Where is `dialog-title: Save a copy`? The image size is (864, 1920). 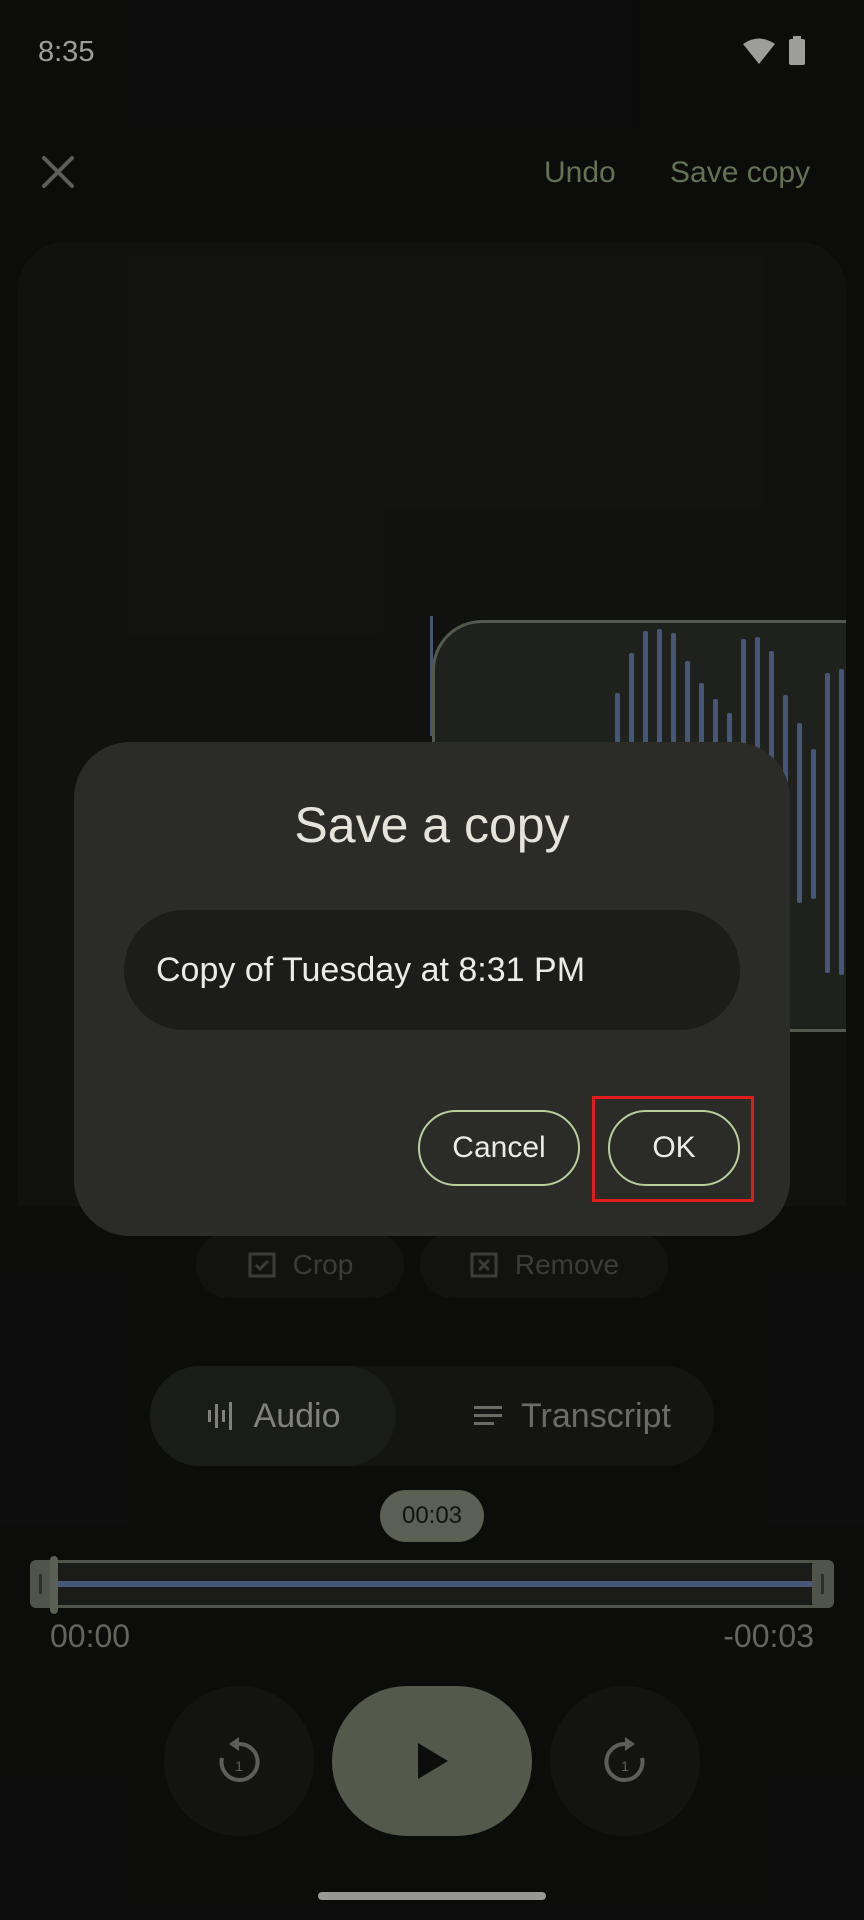 dialog-title: Save a copy is located at coordinates (432, 825).